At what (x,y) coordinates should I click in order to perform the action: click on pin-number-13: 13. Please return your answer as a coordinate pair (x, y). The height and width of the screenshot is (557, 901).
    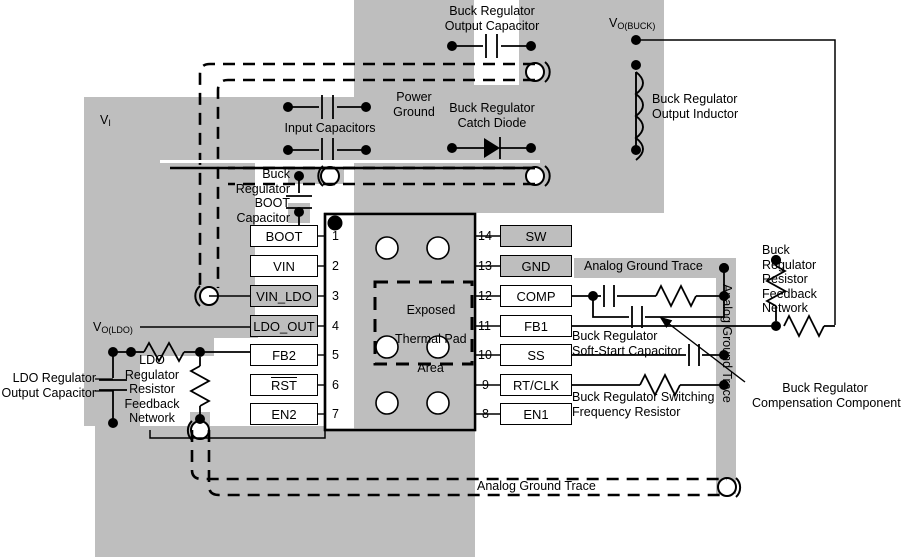
    Looking at the image, I should click on (485, 266).